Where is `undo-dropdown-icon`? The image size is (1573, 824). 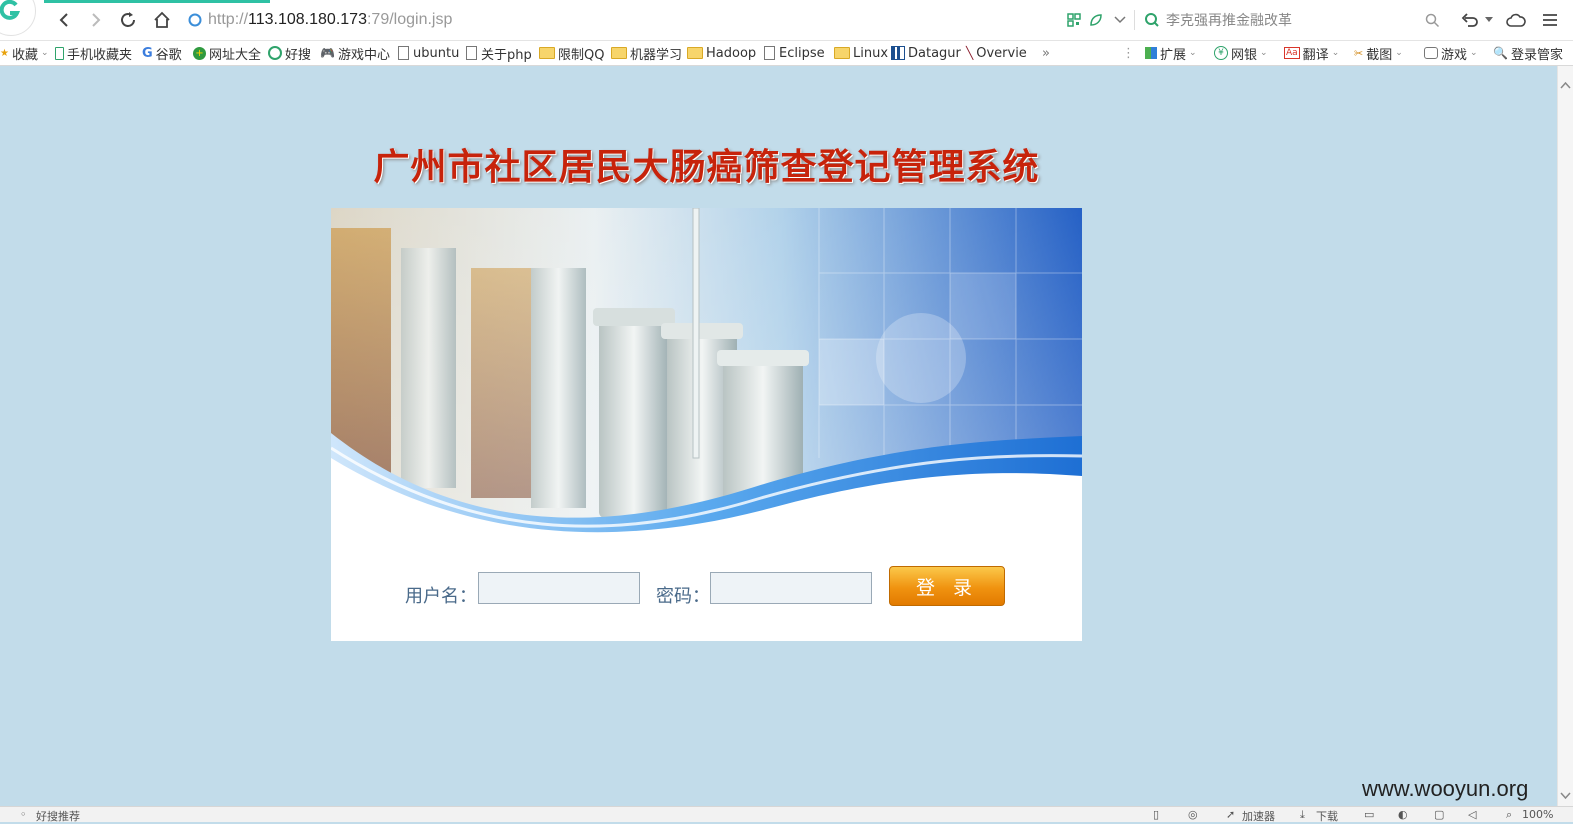
undo-dropdown-icon is located at coordinates (1489, 20).